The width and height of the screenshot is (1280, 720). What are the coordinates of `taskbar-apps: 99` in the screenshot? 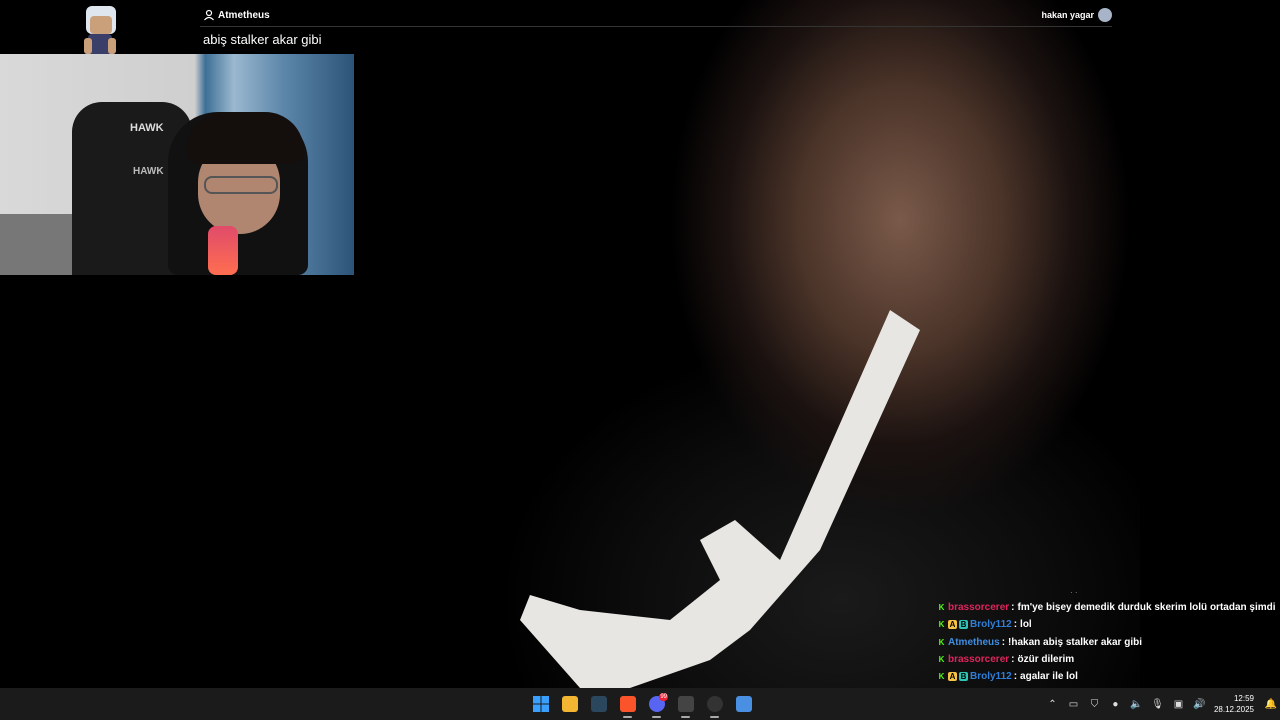 It's located at (642, 704).